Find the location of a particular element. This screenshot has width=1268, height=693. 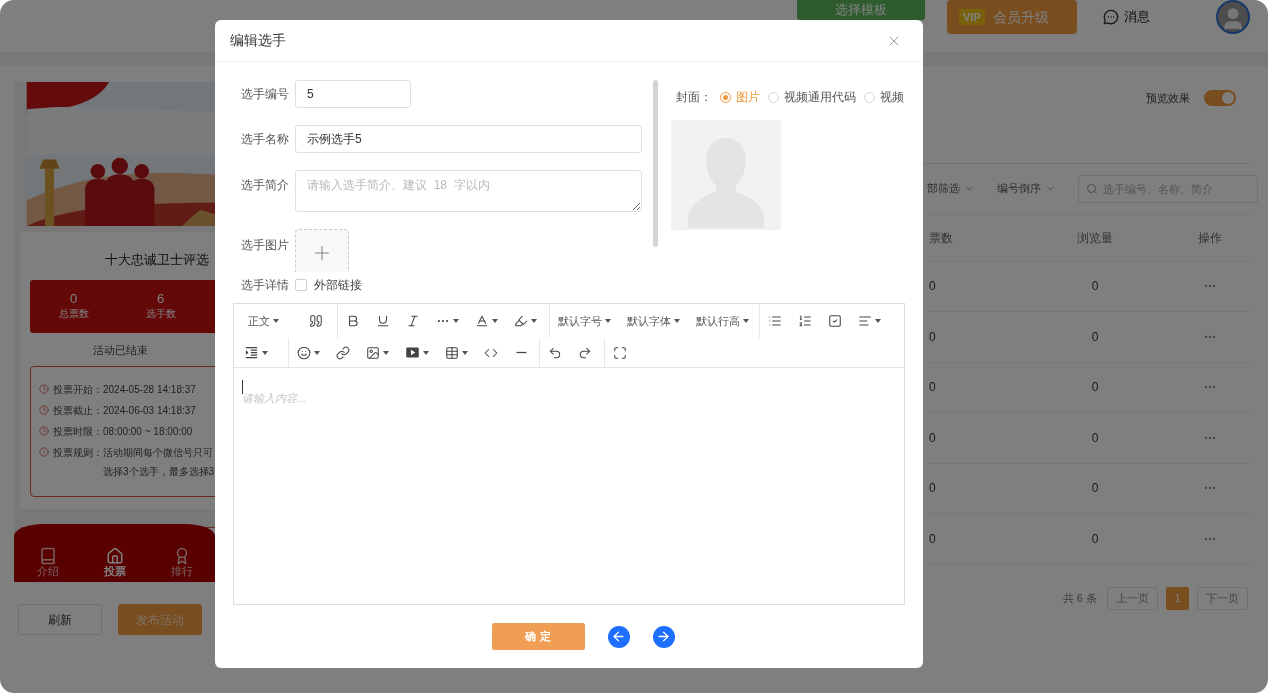

field-label: 选手名称 is located at coordinates (265, 139).